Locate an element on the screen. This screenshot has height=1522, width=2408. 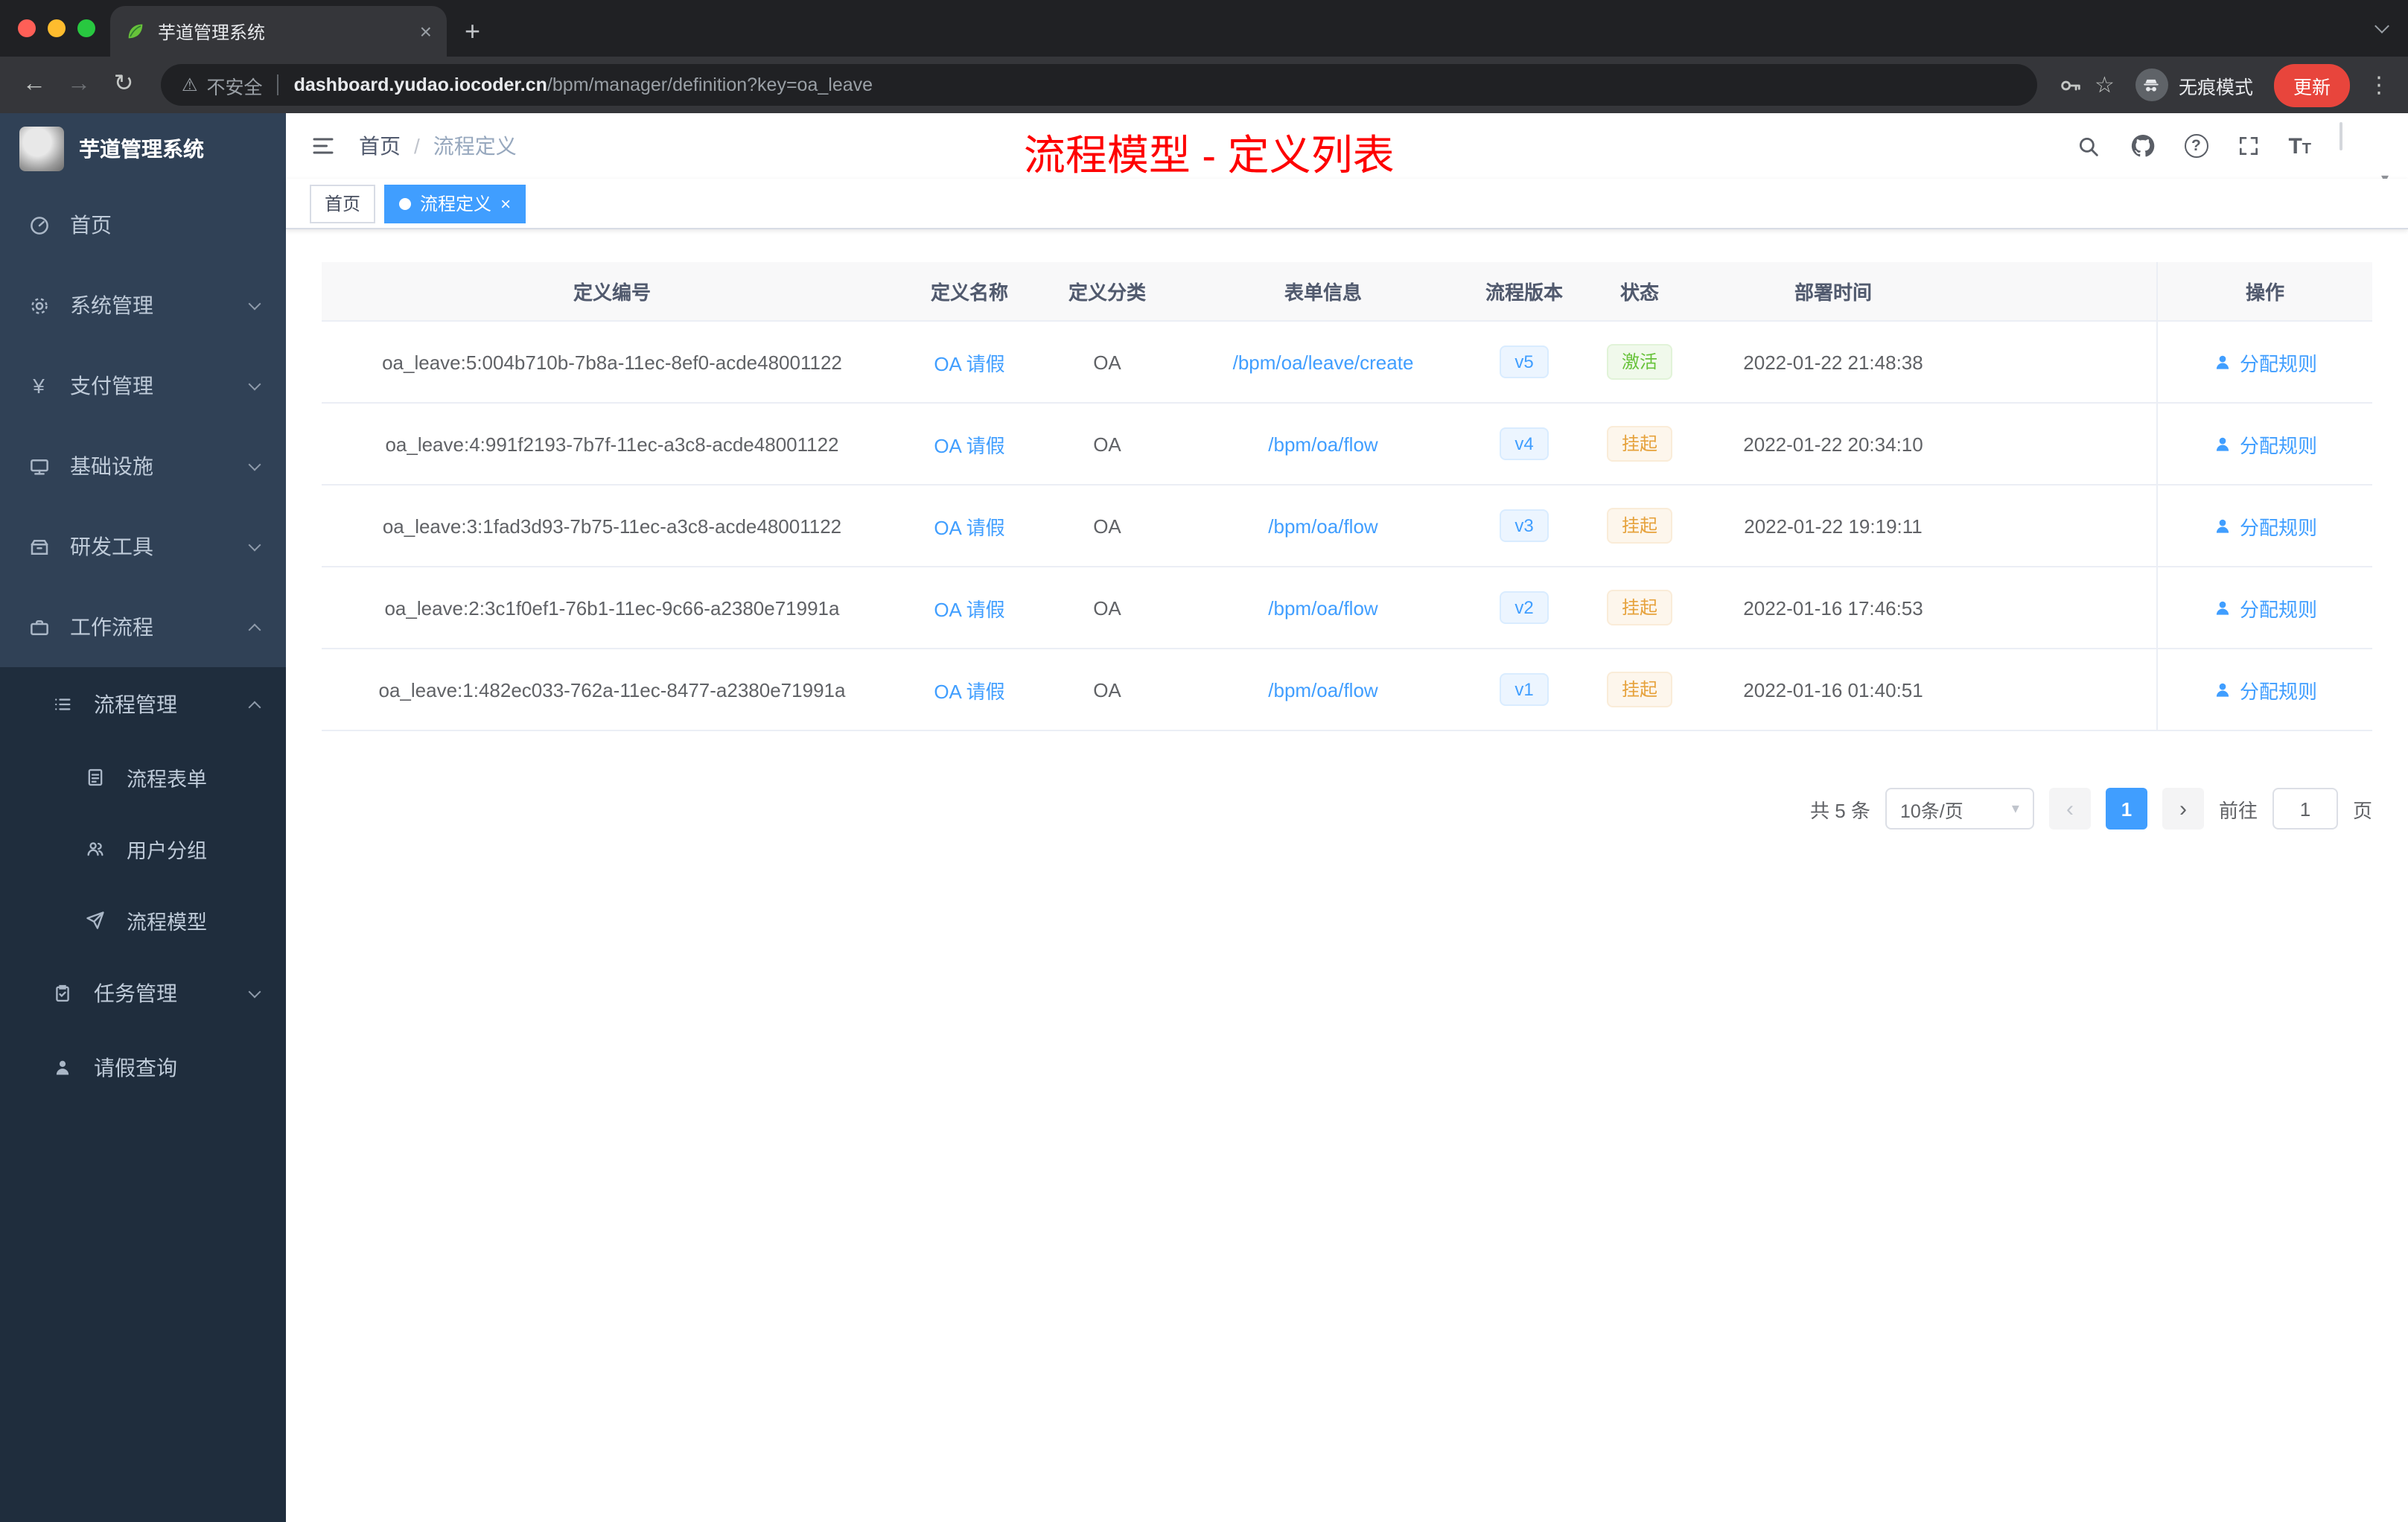
page-size-select: 10条/页 ▾ is located at coordinates (1959, 809).